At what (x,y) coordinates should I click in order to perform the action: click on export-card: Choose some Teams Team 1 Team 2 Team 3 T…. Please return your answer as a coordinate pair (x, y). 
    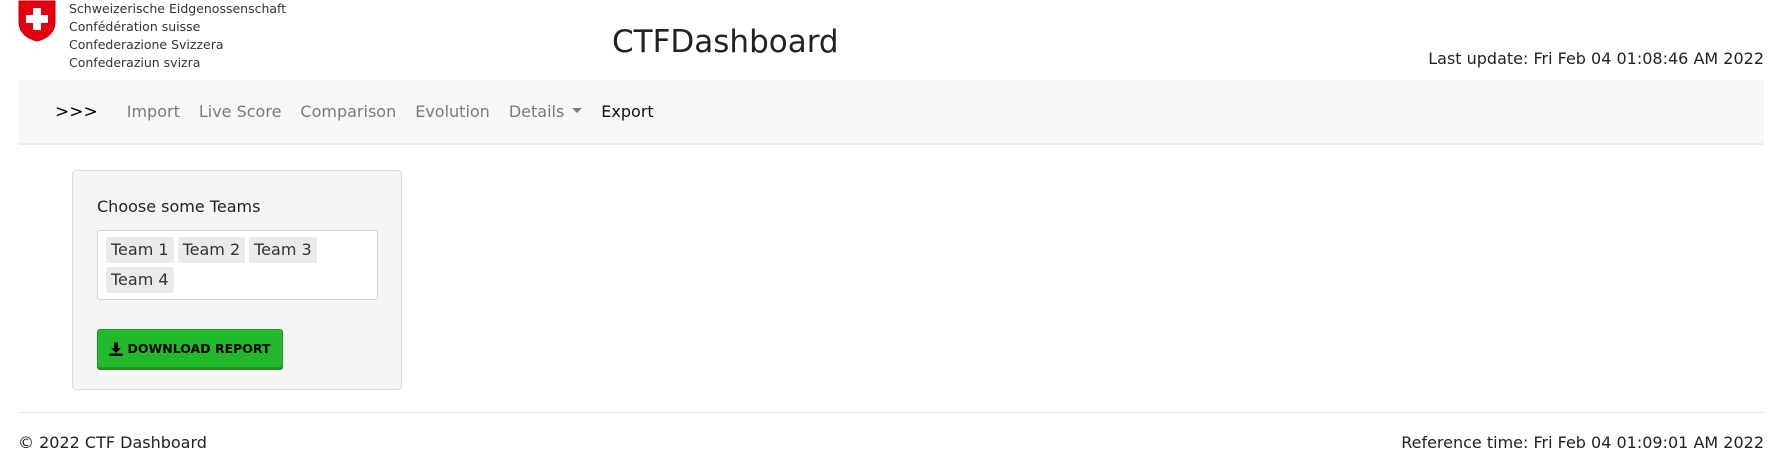
    Looking at the image, I should click on (237, 280).